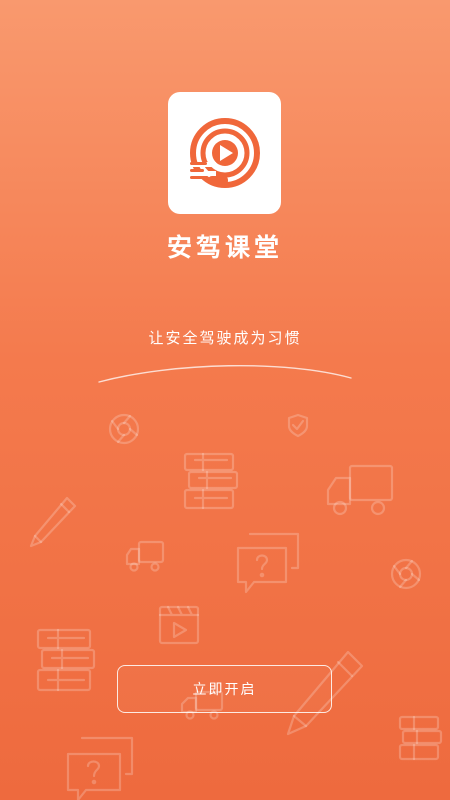  Describe the element at coordinates (298, 425) in the screenshot. I see `shield-icon` at that location.